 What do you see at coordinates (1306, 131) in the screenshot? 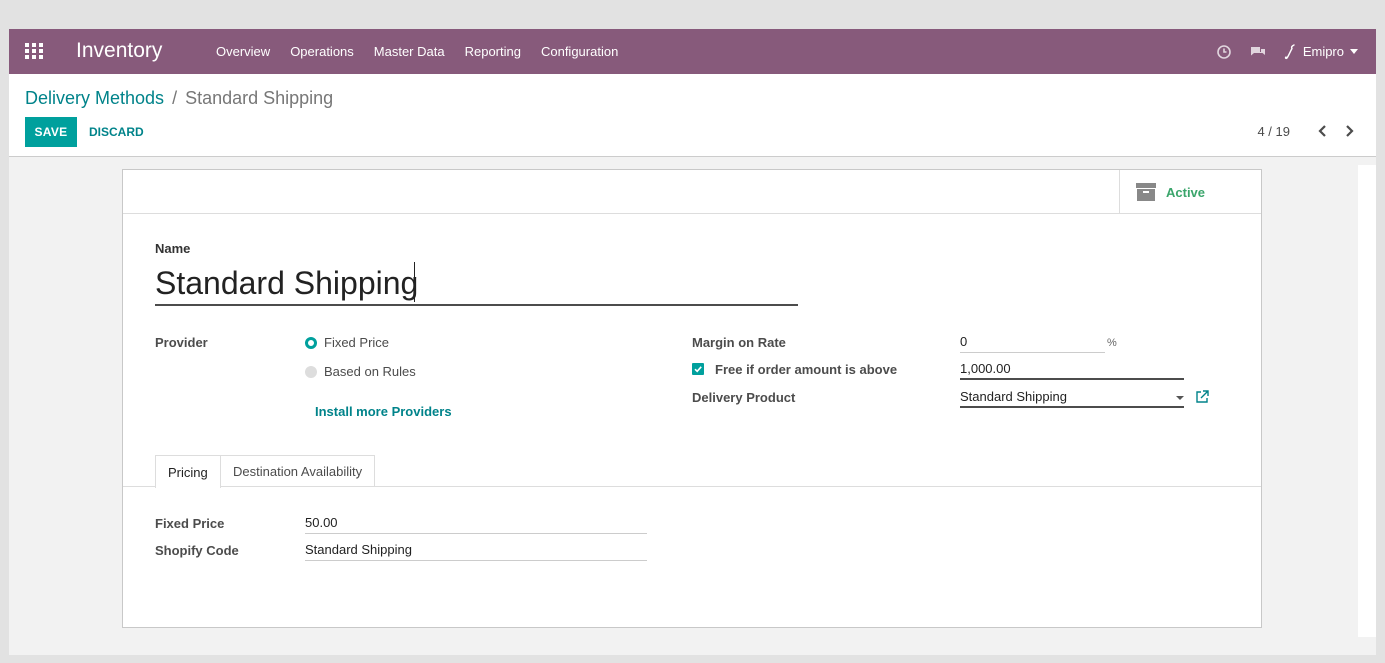
I see `pager: 4 / 19` at bounding box center [1306, 131].